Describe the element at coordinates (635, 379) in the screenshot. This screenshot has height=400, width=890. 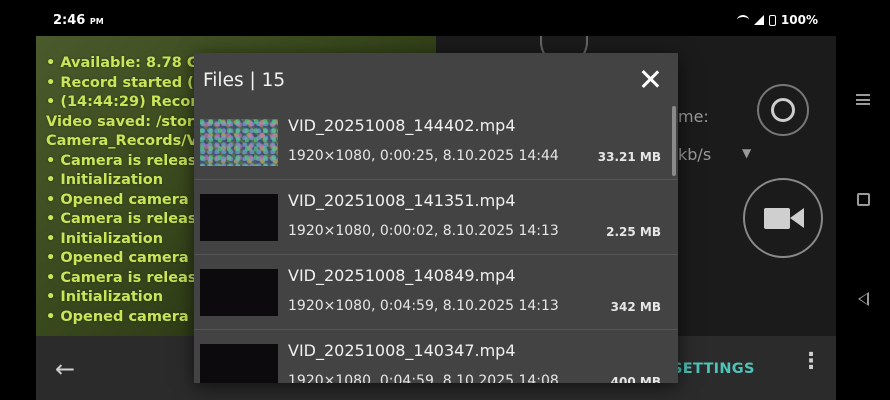
I see `file-size: 400 MB` at that location.